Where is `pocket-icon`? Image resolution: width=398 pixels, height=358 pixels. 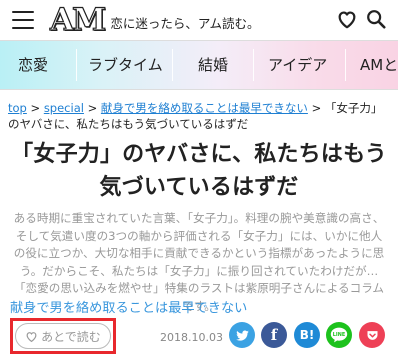
pocket-icon is located at coordinates (372, 335).